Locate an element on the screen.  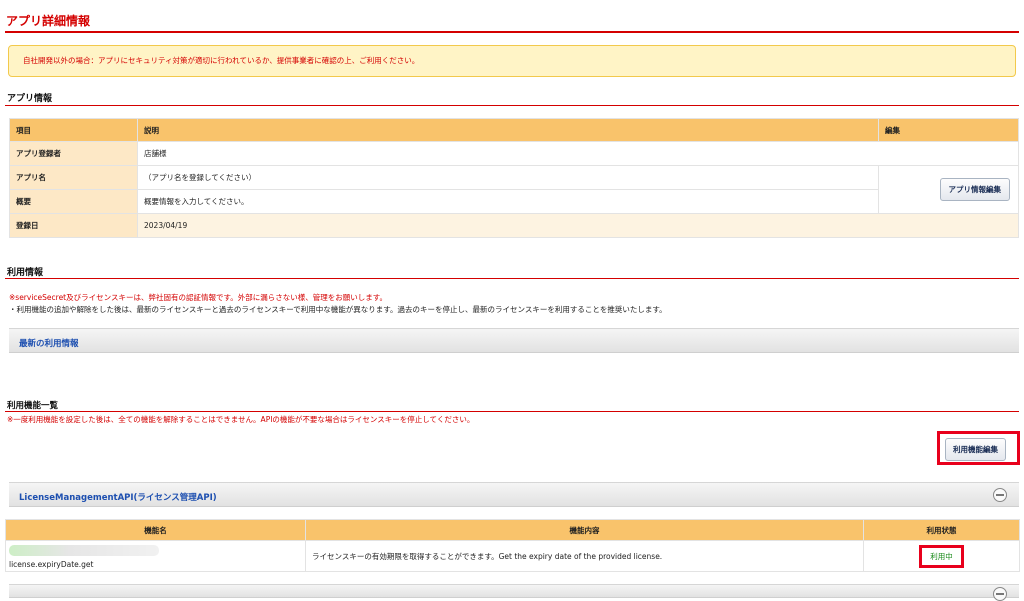
header-status: 利用状態 is located at coordinates (941, 530).